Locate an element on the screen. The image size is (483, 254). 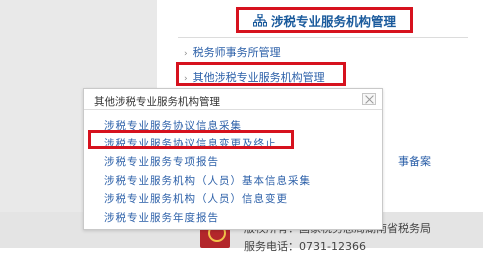
link-label: 税务师事务所管理 is located at coordinates (236, 52).